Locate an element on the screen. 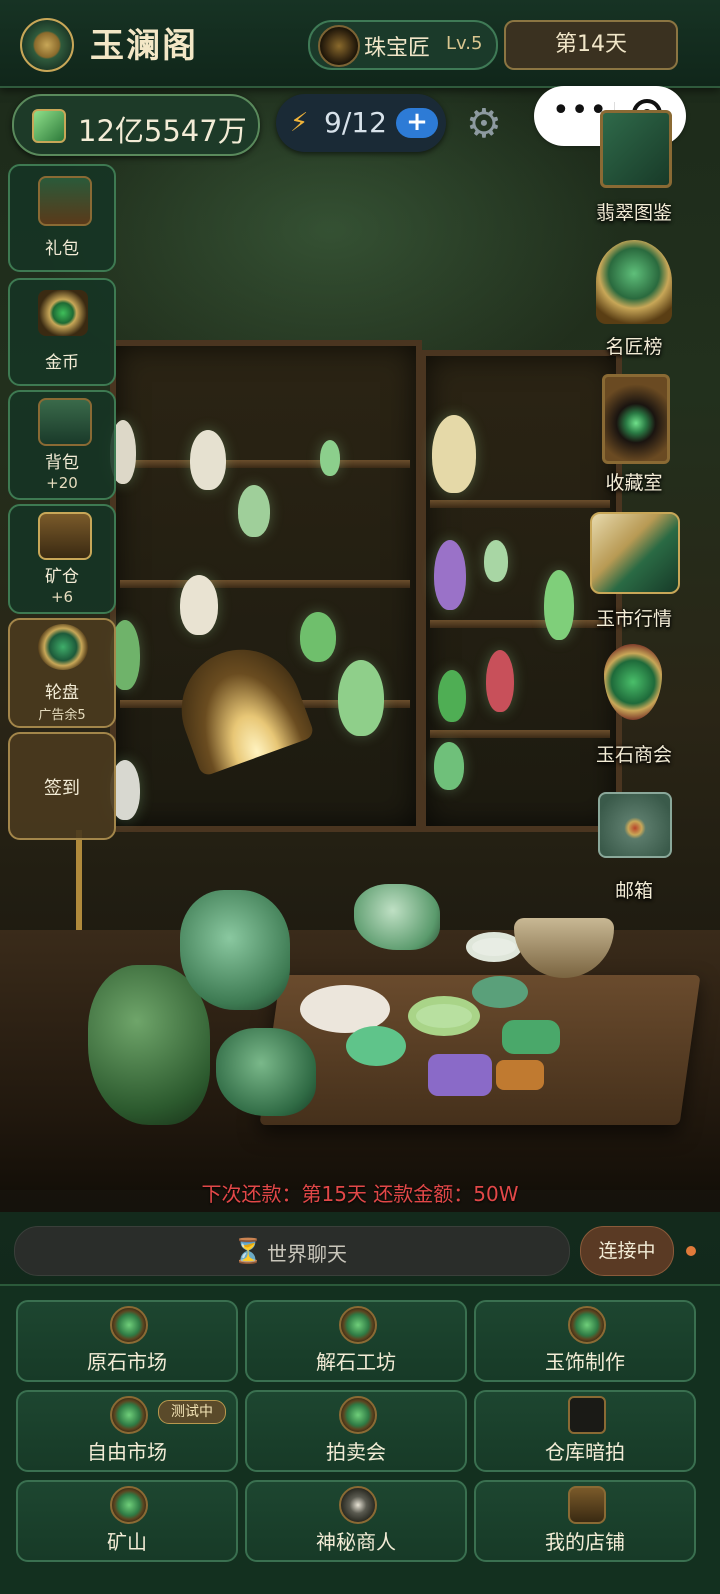 This screenshot has width=720, height=1594. menu-mine: 矿山 is located at coordinates (127, 1521).